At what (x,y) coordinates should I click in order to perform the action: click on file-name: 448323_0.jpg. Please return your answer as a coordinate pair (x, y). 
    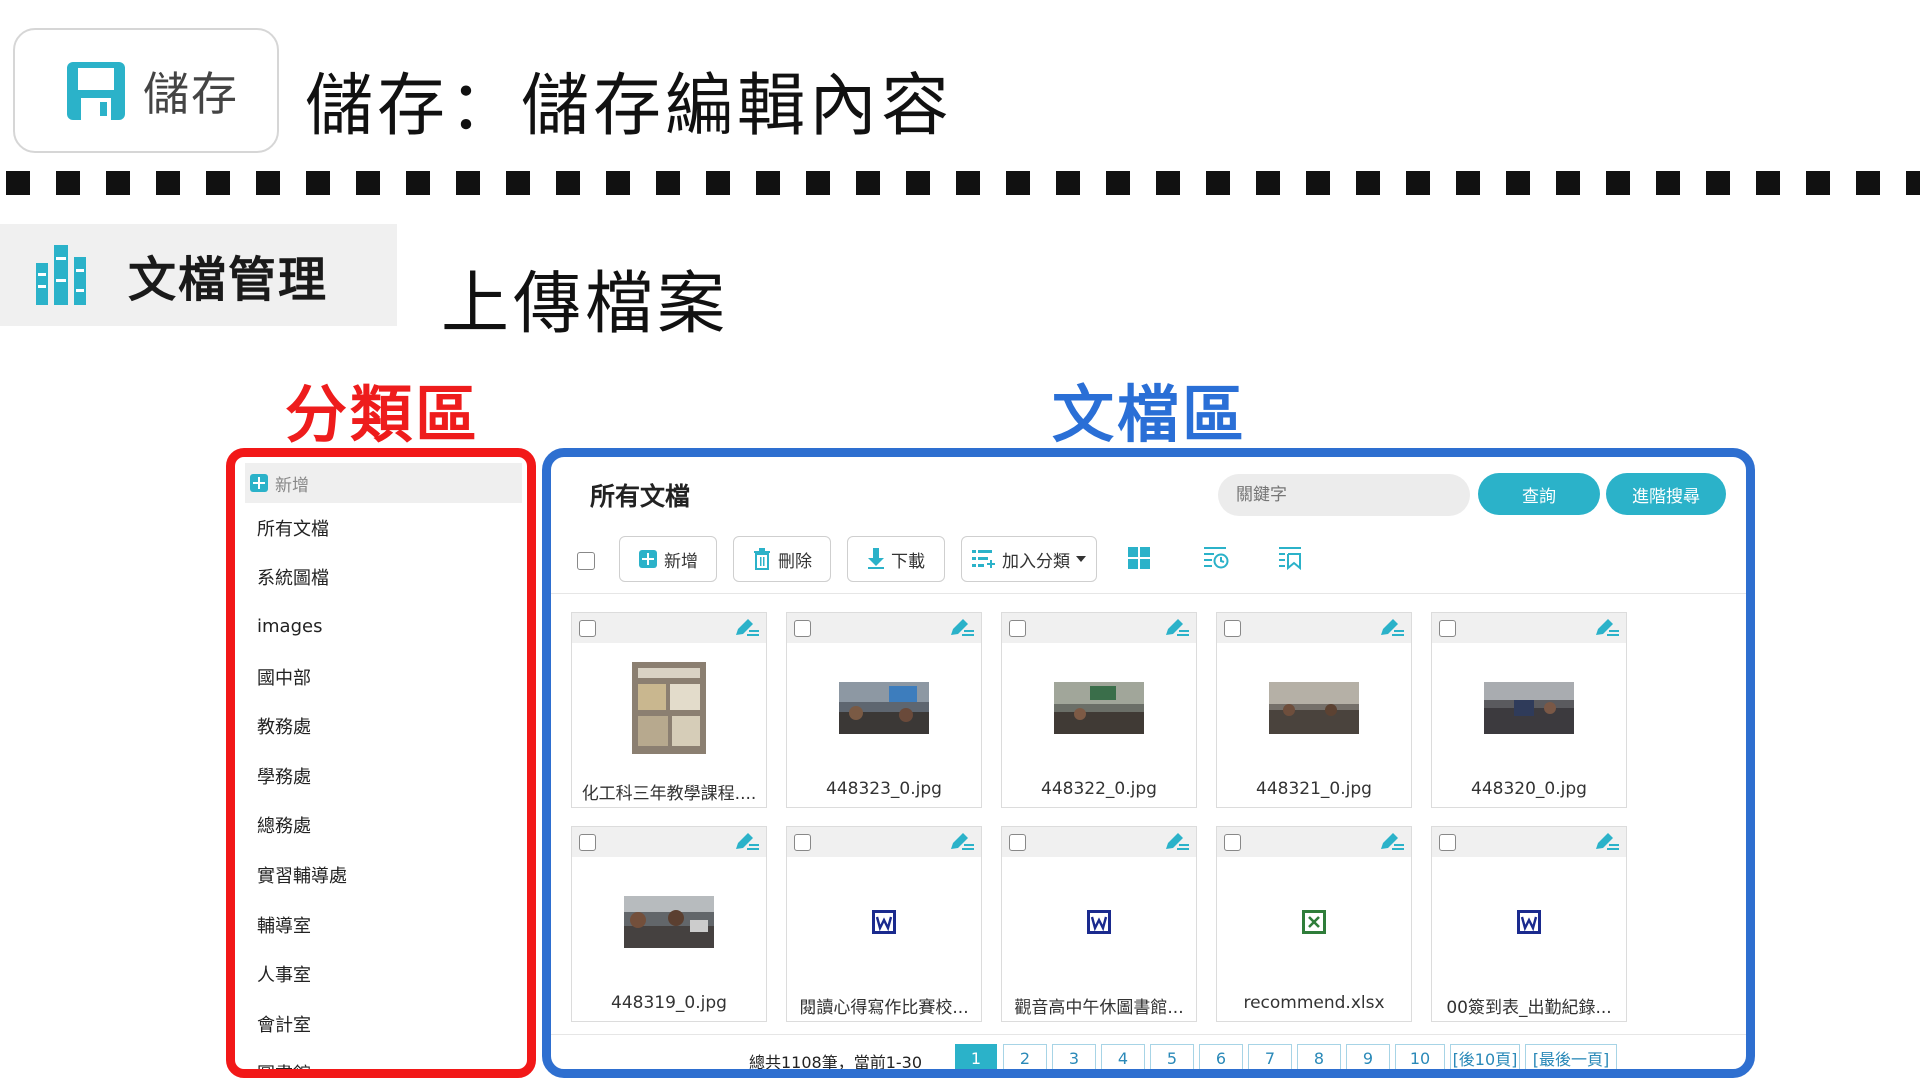
    Looking at the image, I should click on (884, 789).